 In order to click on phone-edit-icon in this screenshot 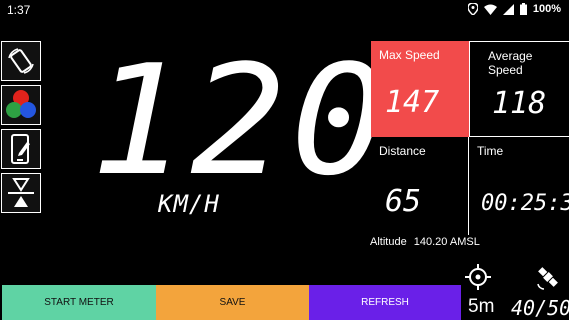, I will do `click(20, 149)`.